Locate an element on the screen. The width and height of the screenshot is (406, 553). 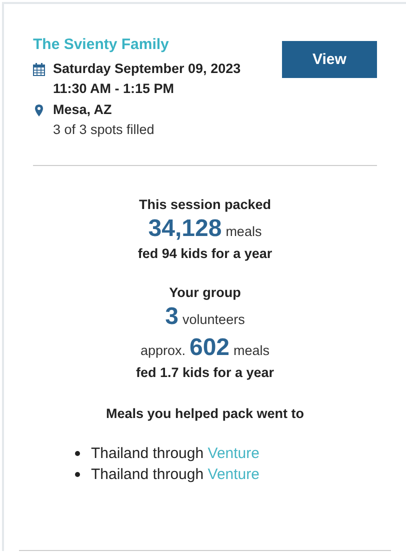
group-meal-count: 602 is located at coordinates (209, 348).